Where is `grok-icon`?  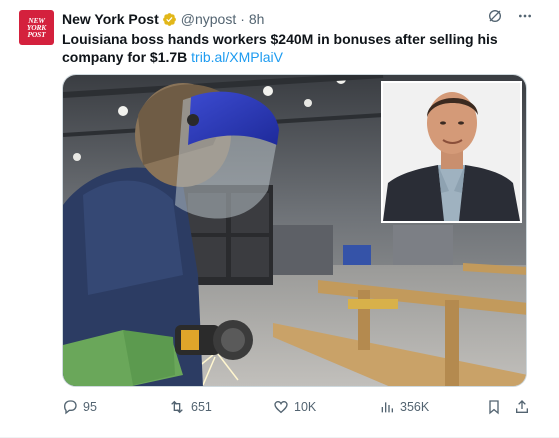
grok-icon is located at coordinates (495, 16).